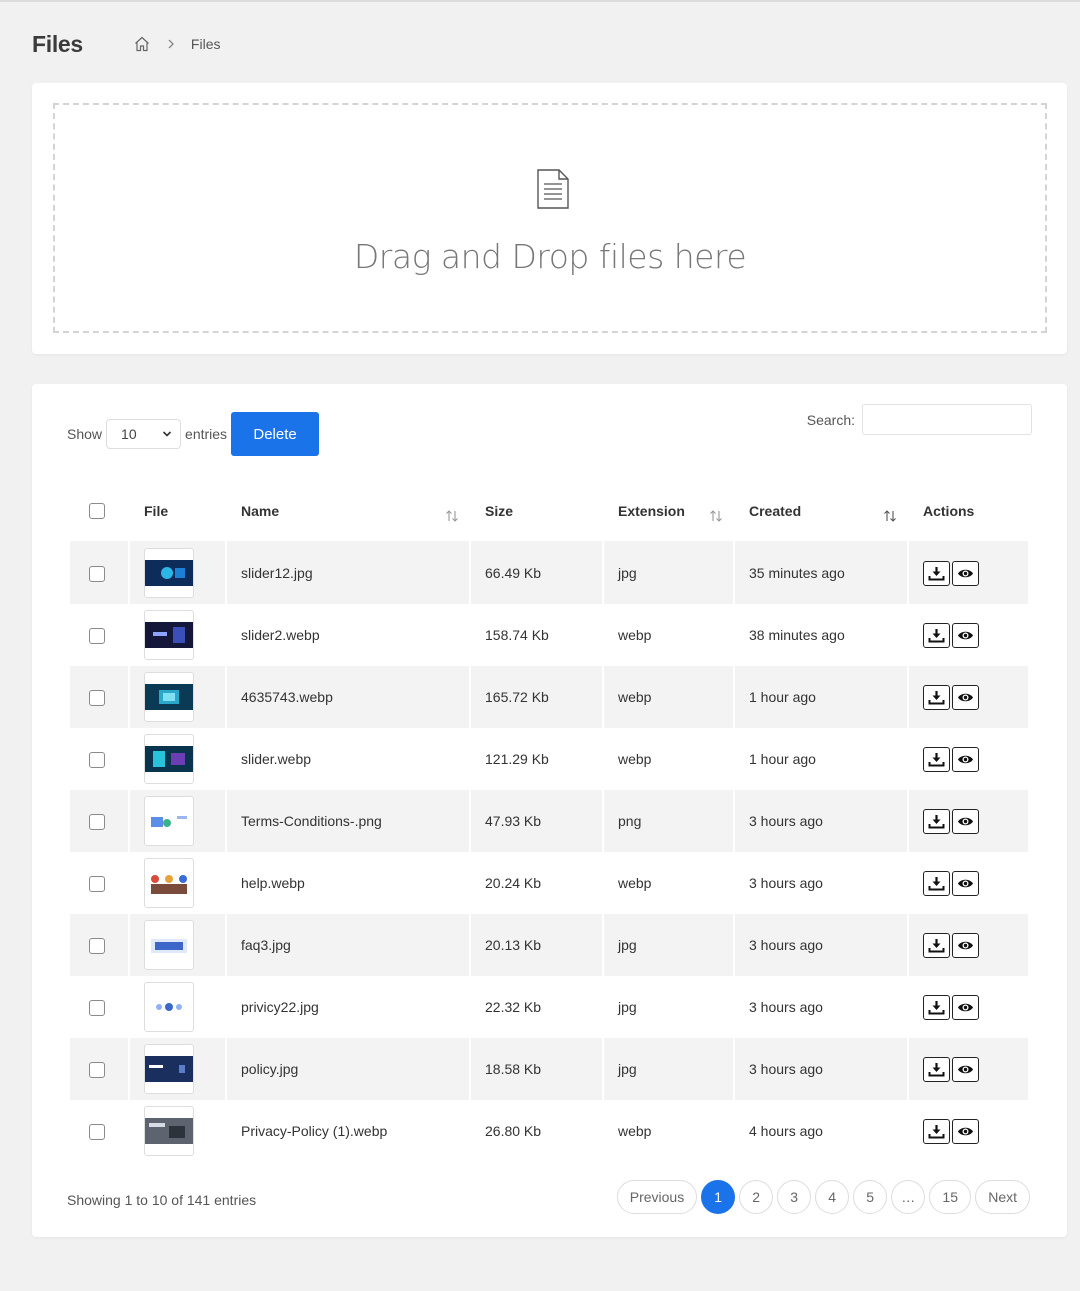 This screenshot has height=1291, width=1080. What do you see at coordinates (1002, 1197) in the screenshot?
I see `next-page-button: Next` at bounding box center [1002, 1197].